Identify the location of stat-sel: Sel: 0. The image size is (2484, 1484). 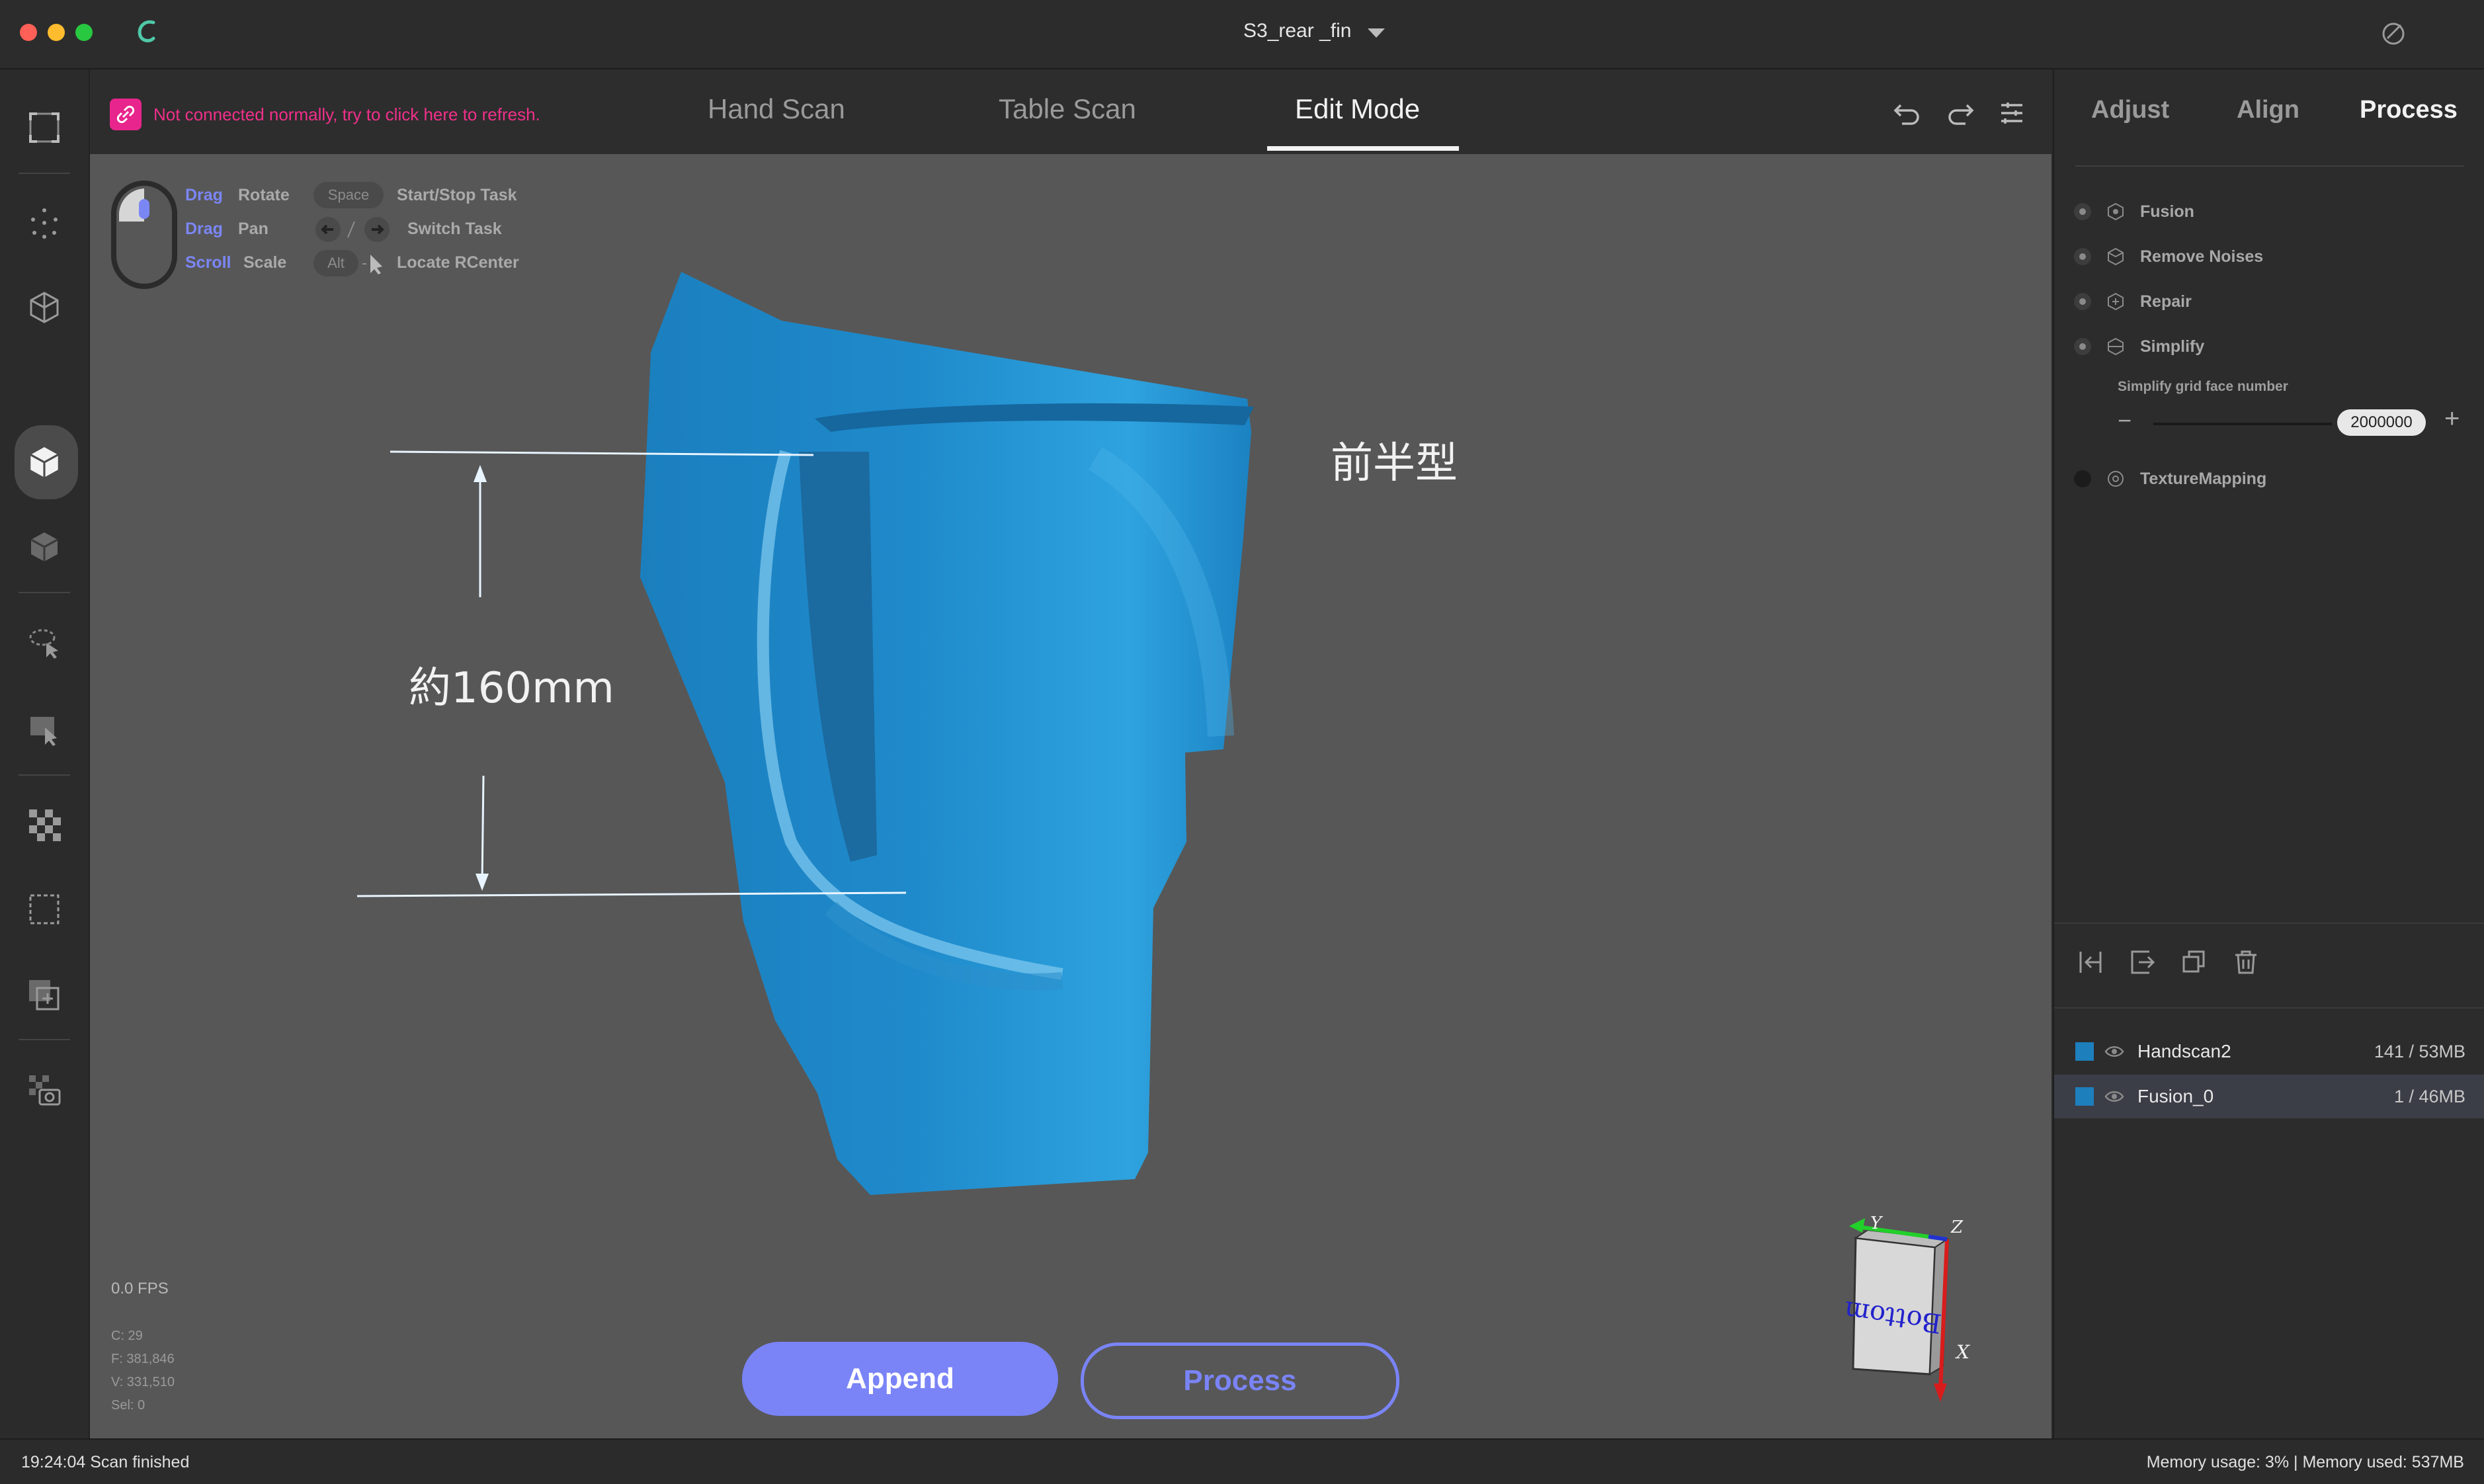
(128, 1405).